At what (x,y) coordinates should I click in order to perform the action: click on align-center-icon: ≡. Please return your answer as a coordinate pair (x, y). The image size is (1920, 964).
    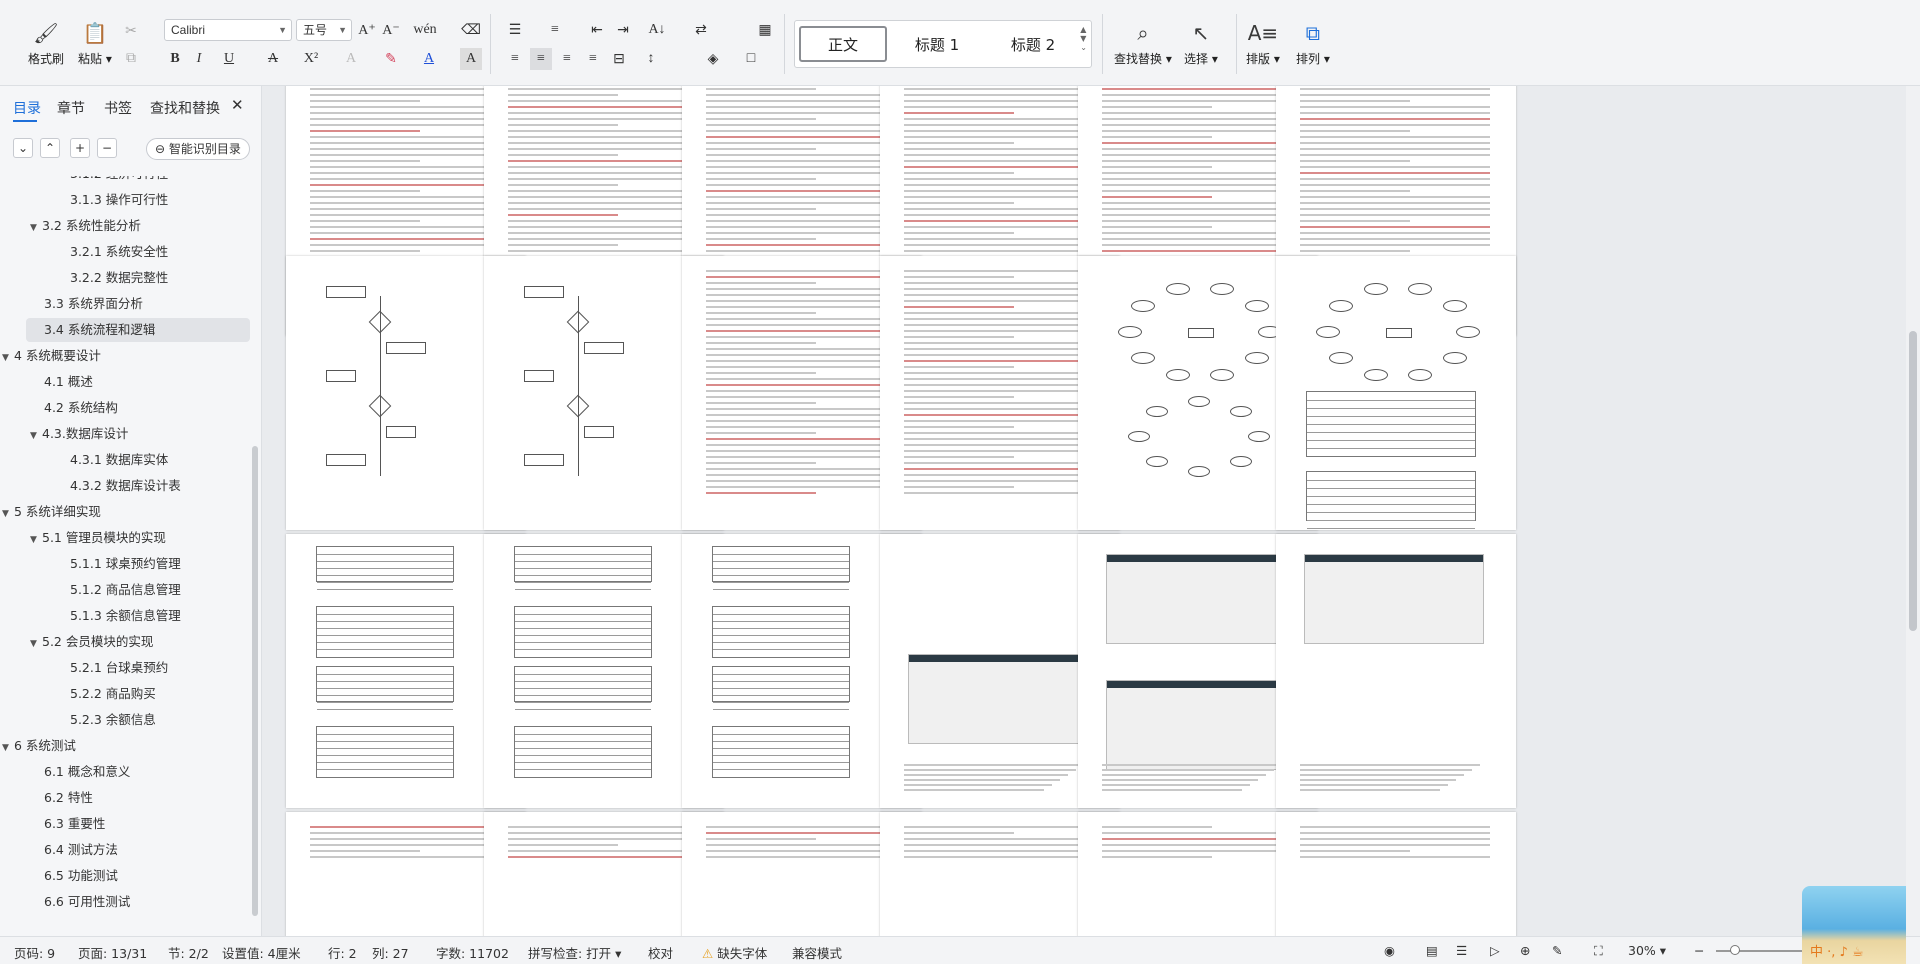
    Looking at the image, I should click on (541, 59).